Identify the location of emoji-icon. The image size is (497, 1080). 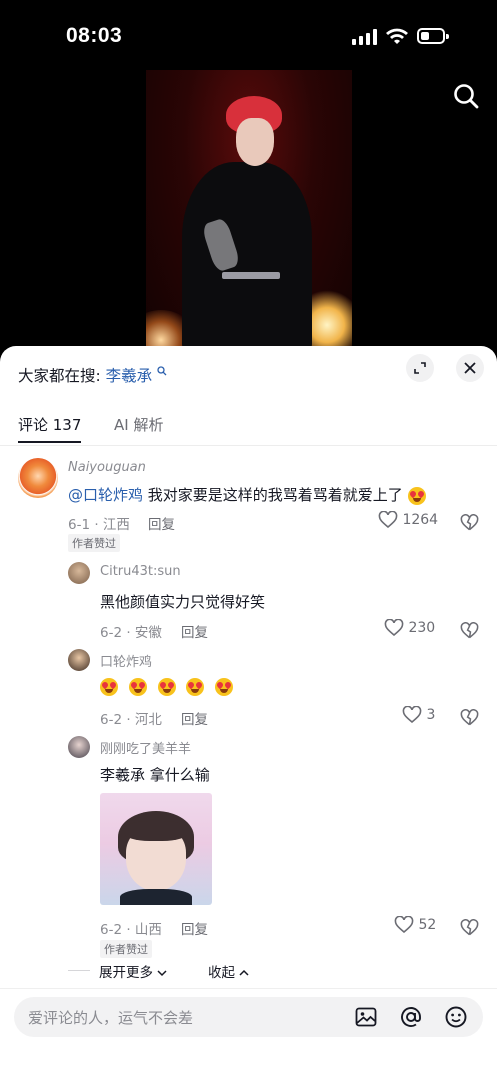
(456, 1017).